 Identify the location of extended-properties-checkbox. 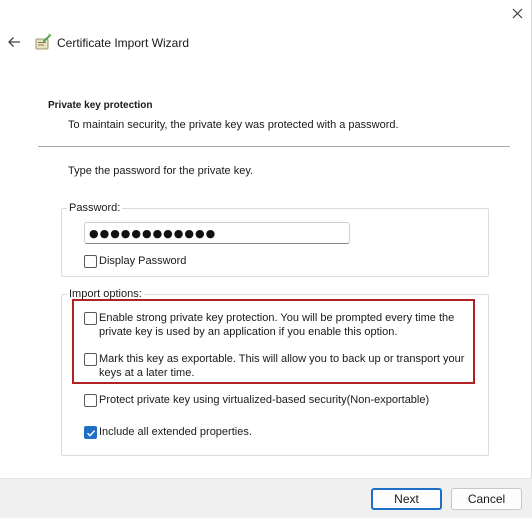
(90, 432).